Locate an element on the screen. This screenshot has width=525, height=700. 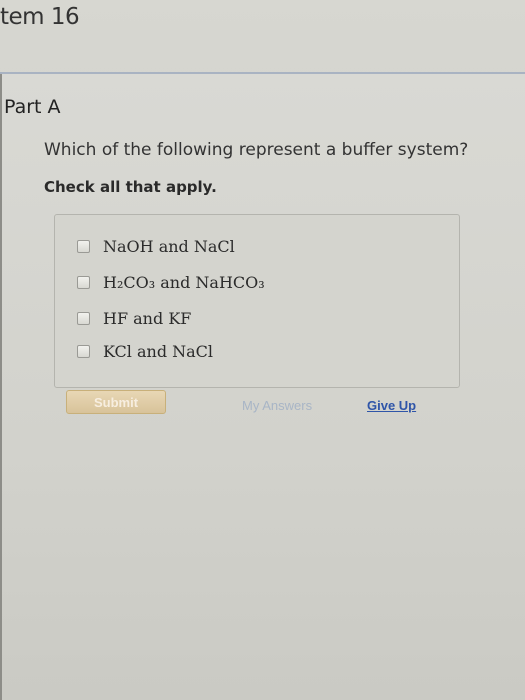
choice-label: HF and KF is located at coordinates (147, 318).